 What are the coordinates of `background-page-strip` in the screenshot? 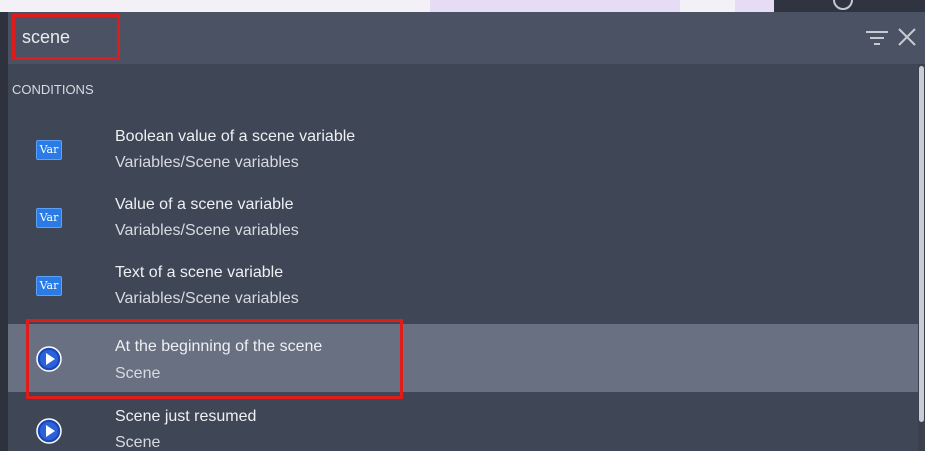 It's located at (462, 6).